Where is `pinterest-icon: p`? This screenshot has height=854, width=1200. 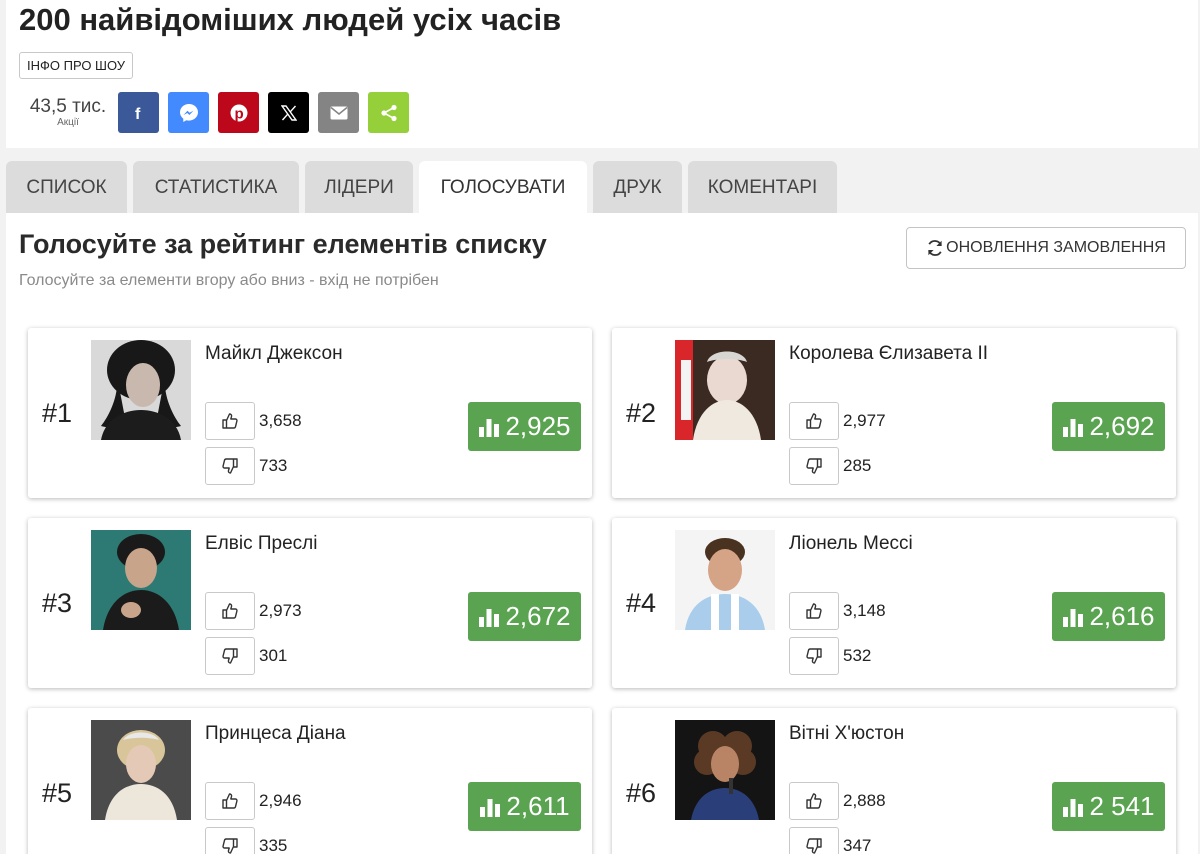 pinterest-icon: p is located at coordinates (238, 113).